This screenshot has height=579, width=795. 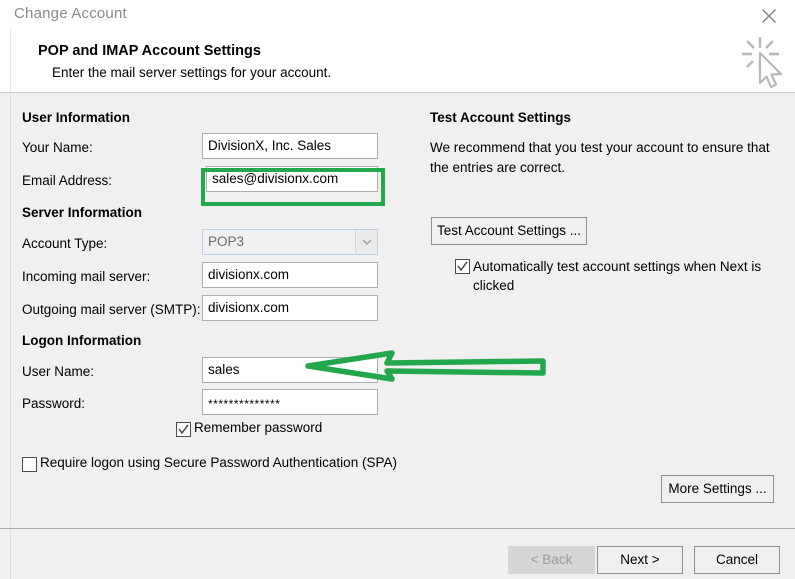 I want to click on label-password: Password:, so click(x=54, y=403).